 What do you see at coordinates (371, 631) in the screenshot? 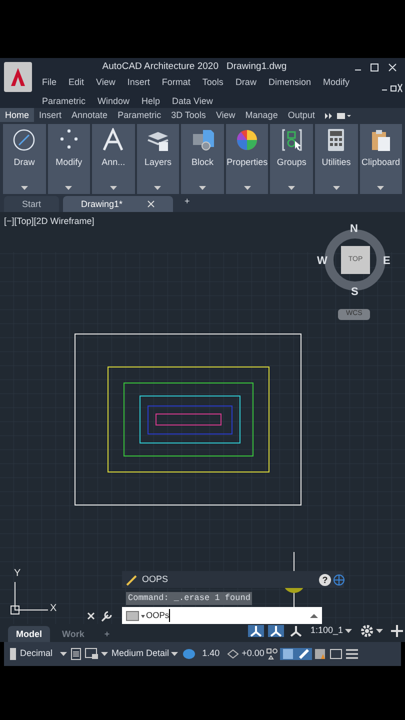
I see `settings-icon` at bounding box center [371, 631].